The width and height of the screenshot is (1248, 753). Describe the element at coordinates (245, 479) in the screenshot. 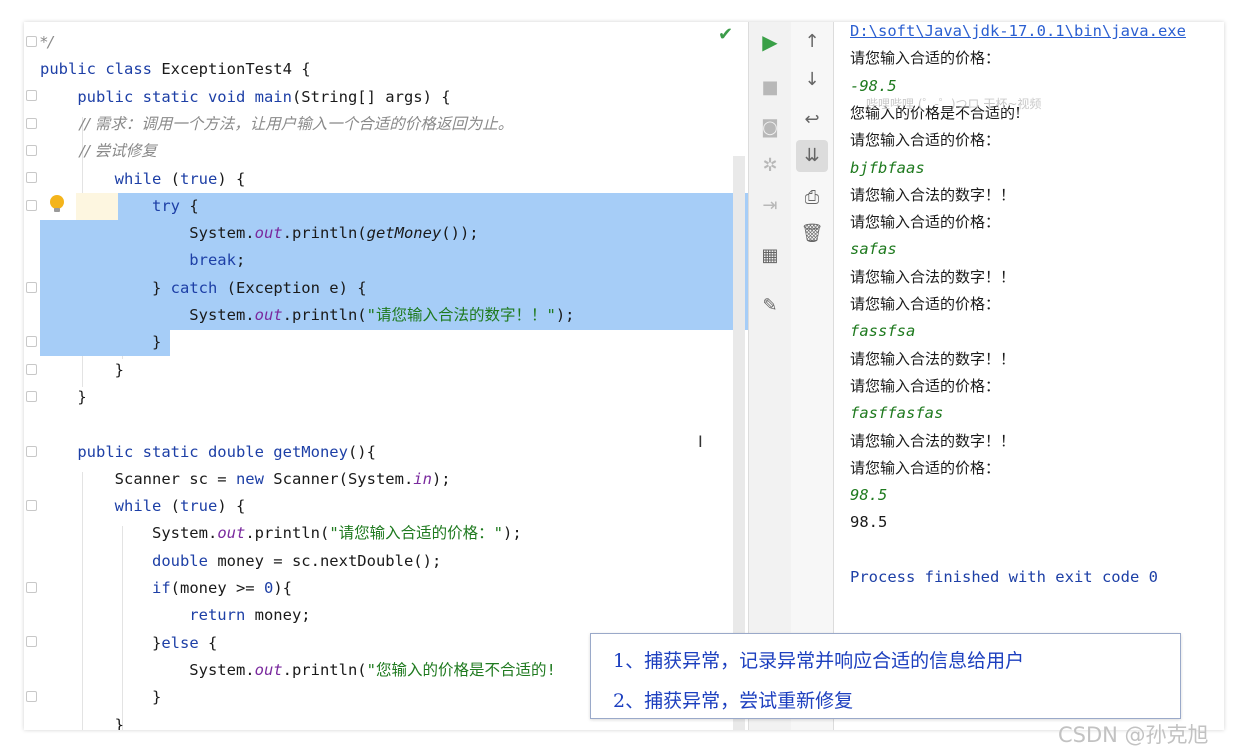

I see `code-line: Scanner sc = new Scanner(System.in);` at that location.